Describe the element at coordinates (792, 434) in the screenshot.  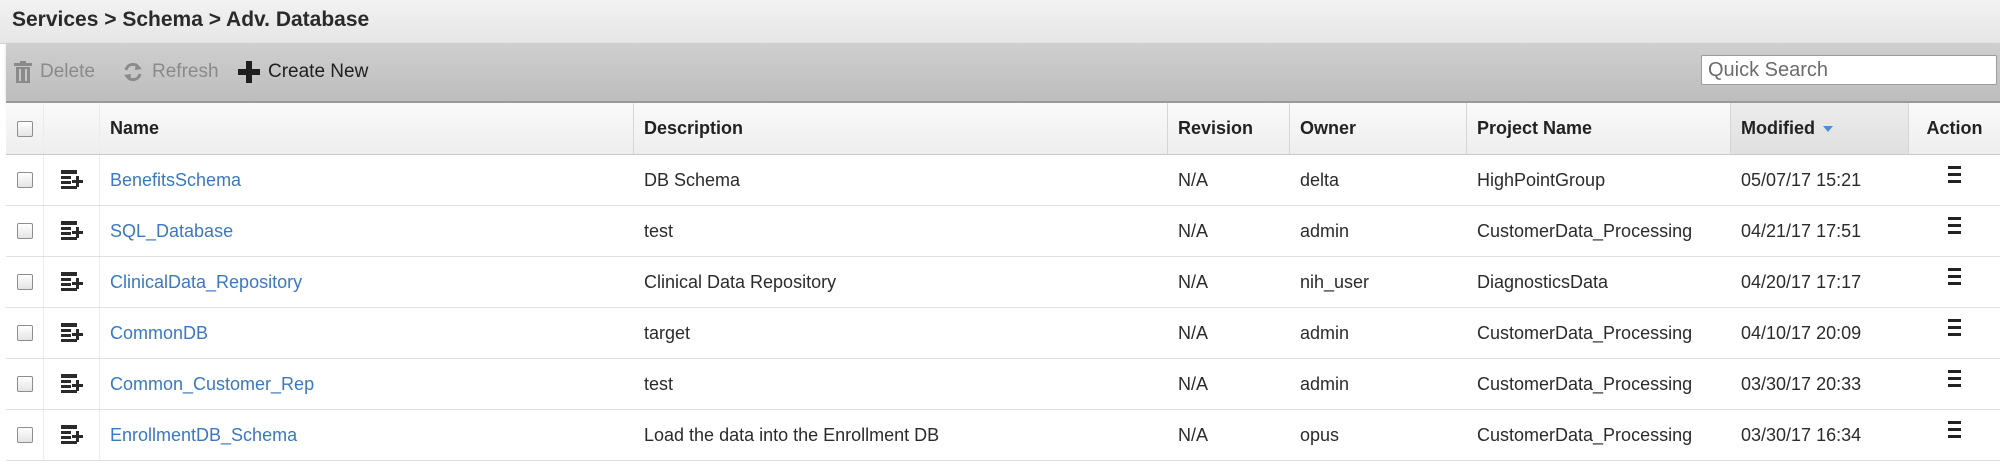
I see `row-description: Load the data into the Enrollment DB` at that location.